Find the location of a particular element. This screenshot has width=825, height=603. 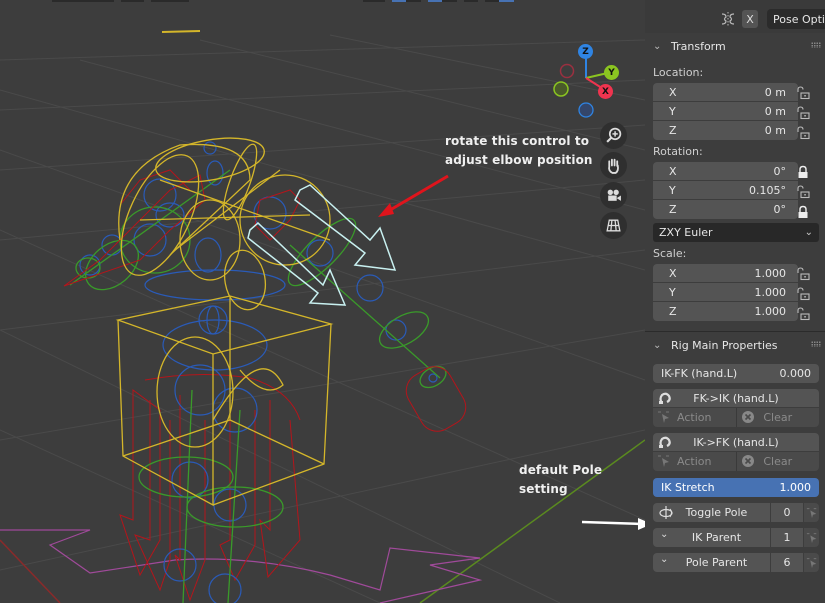

ik-to-fk-label: IK->FK (hand.L) is located at coordinates (736, 442).